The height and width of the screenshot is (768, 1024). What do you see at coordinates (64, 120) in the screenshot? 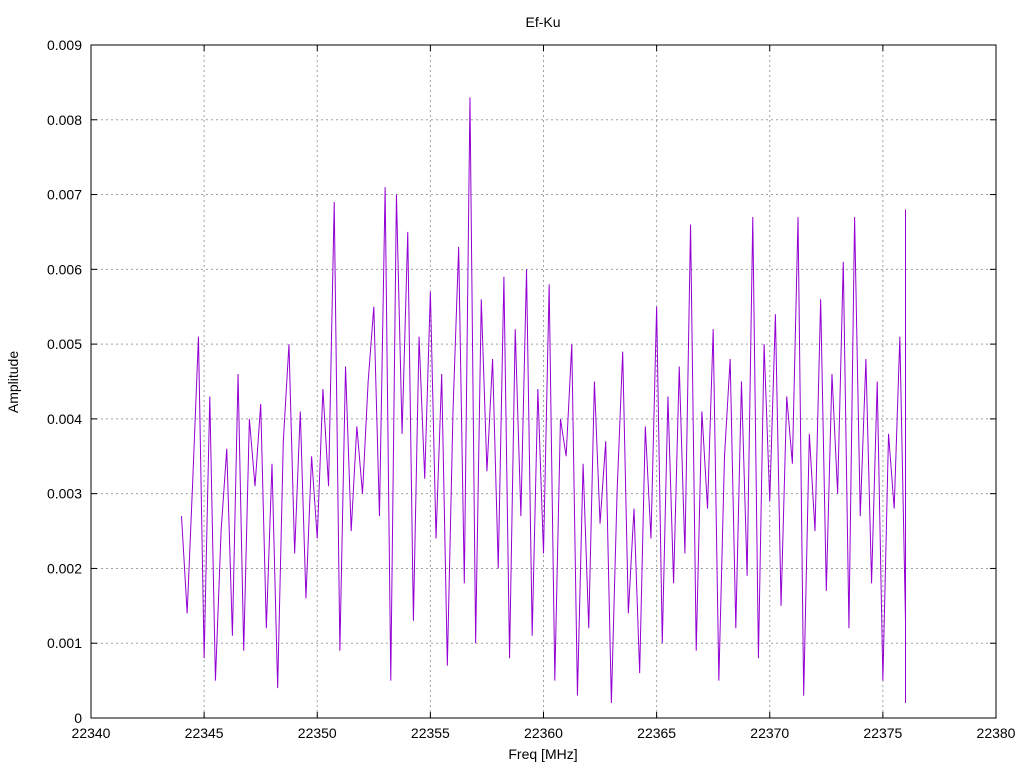
I see `y-tick-label: 0.008` at bounding box center [64, 120].